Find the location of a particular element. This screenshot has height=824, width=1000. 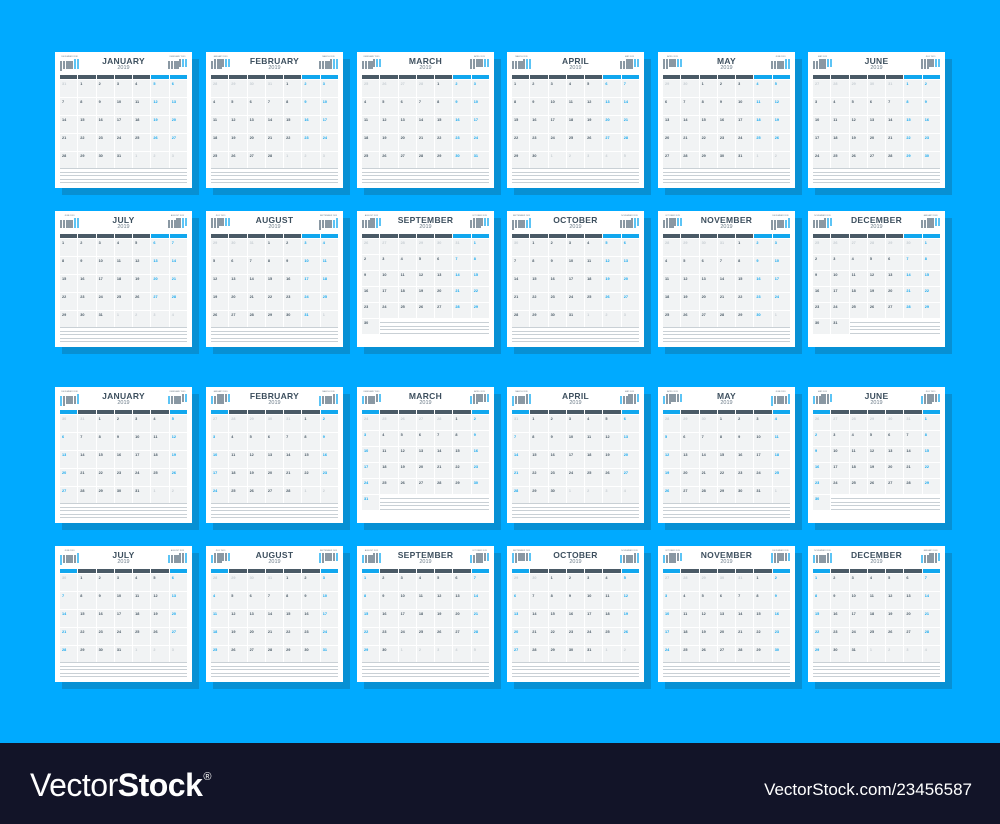

day-cell-previous-month: 24 is located at coordinates (371, 422).